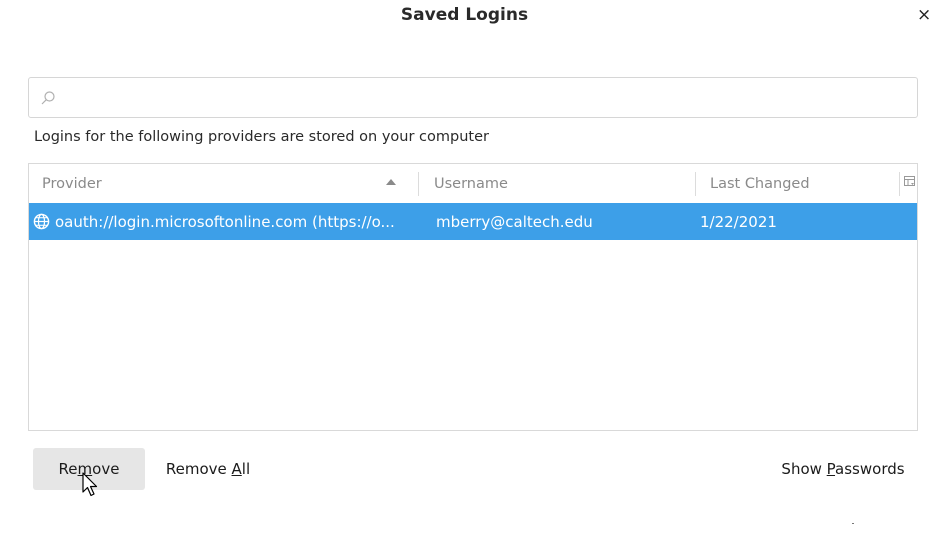 The height and width of the screenshot is (539, 929). I want to click on remove-button: Remove, so click(89, 469).